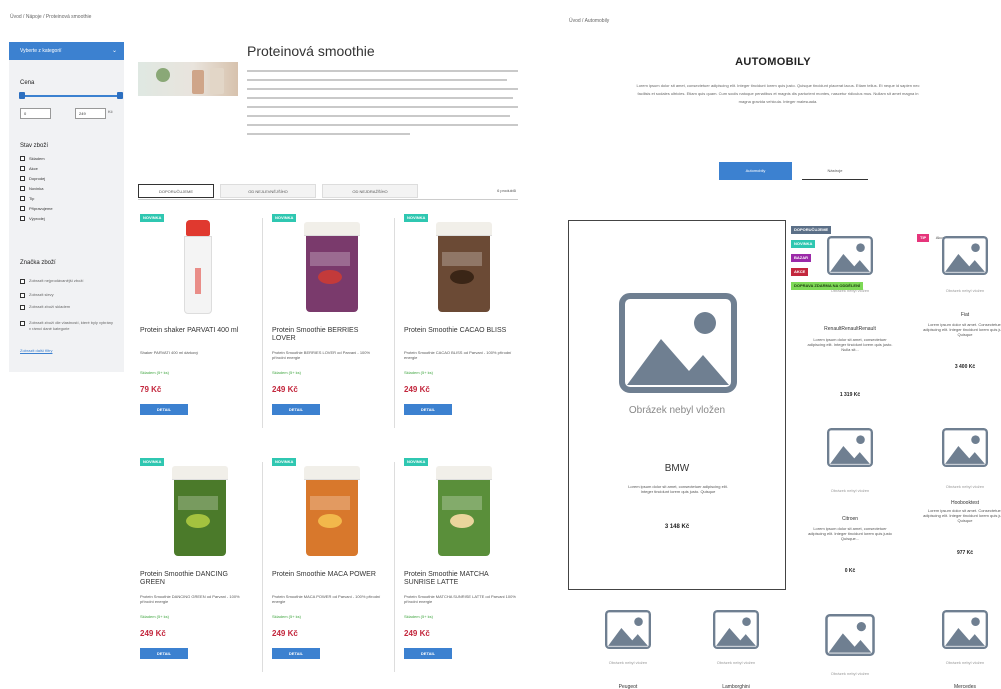 The height and width of the screenshot is (689, 1001). What do you see at coordinates (268, 191) in the screenshot?
I see `sort-tab-cheapest: OD NEJLEVNĚJŠÍHO` at bounding box center [268, 191].